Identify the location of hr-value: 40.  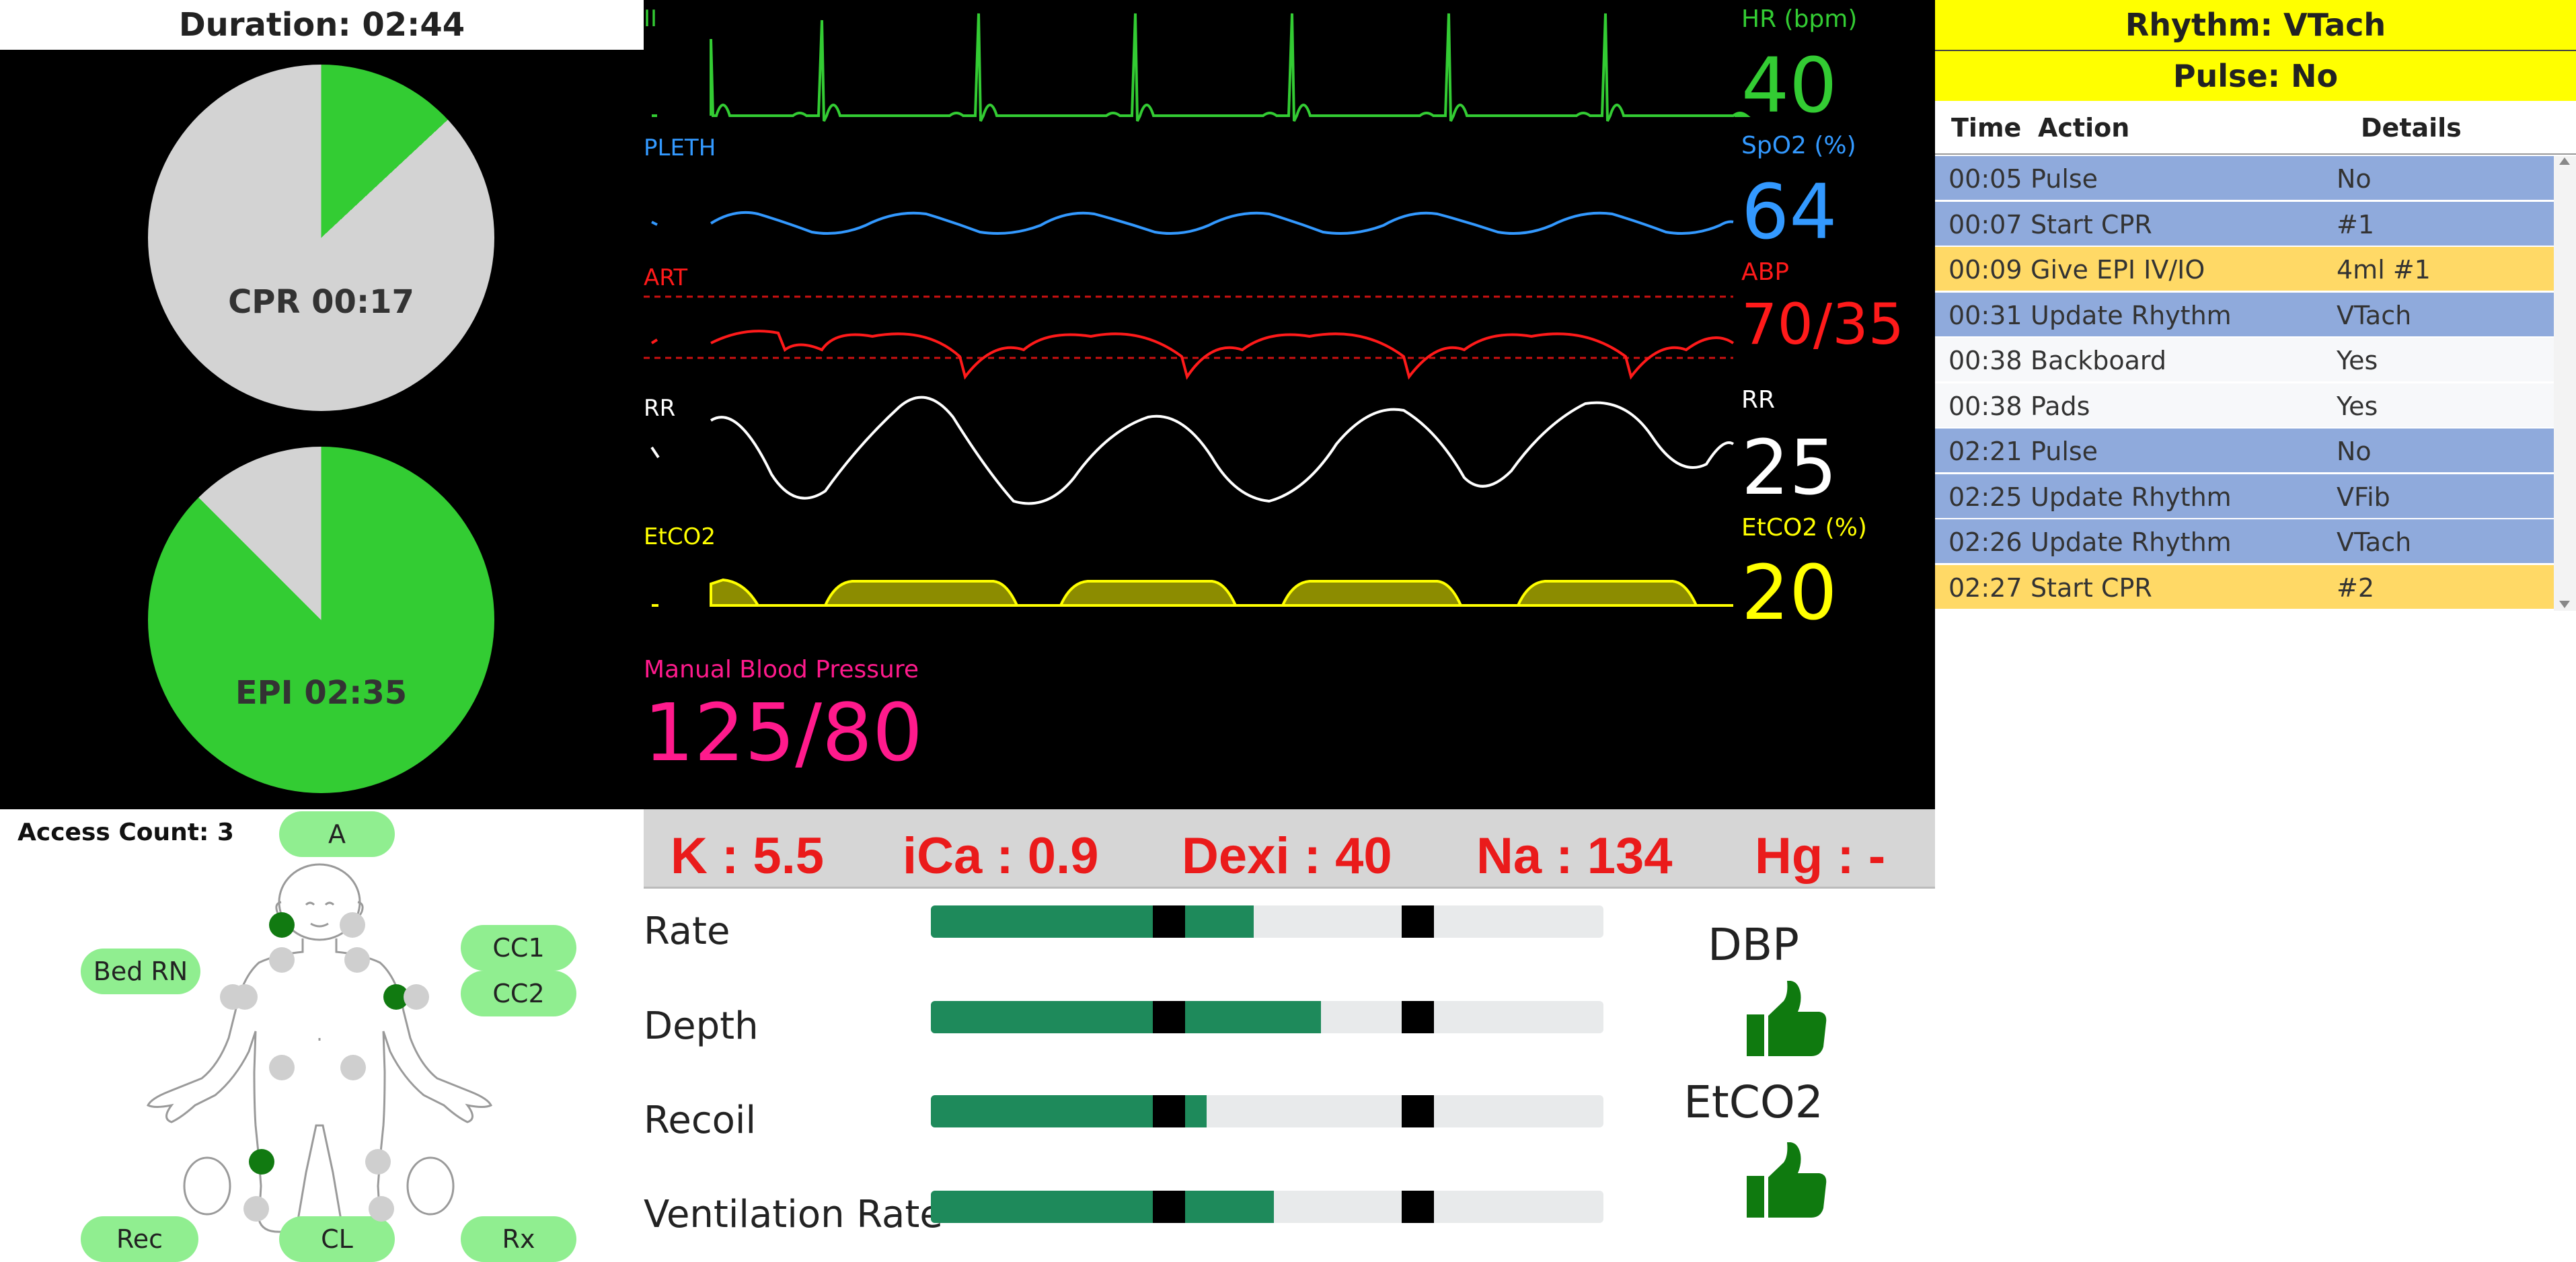
(1789, 86).